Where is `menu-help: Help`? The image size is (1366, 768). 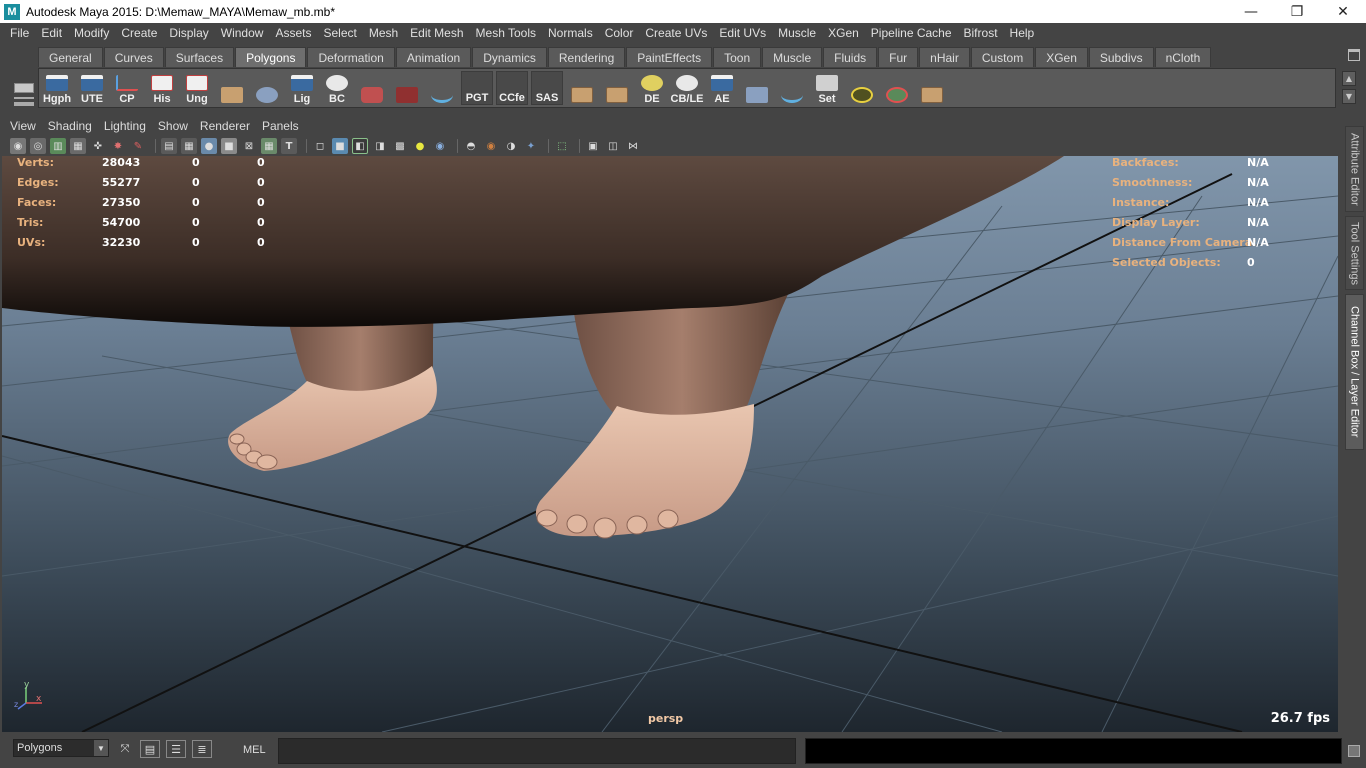
menu-help: Help is located at coordinates (1022, 33).